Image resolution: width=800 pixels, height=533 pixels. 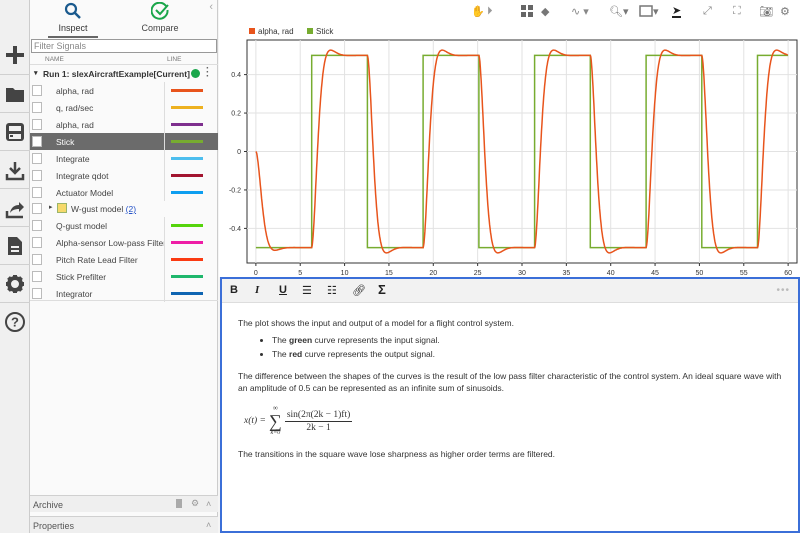 What do you see at coordinates (15, 171) in the screenshot?
I see `import-icon` at bounding box center [15, 171].